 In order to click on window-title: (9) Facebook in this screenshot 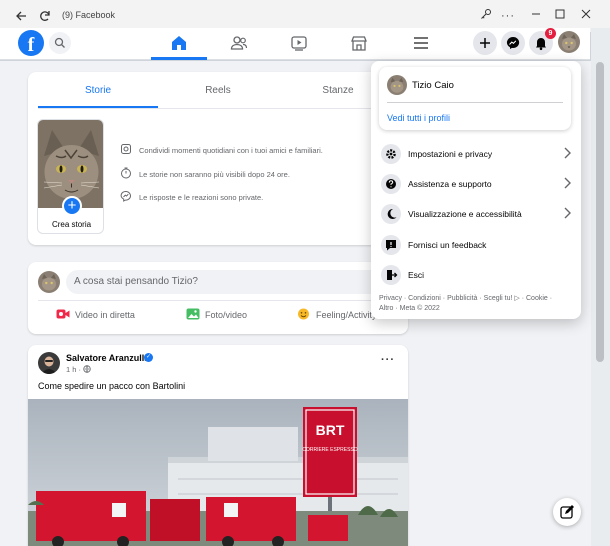, I will do `click(89, 15)`.